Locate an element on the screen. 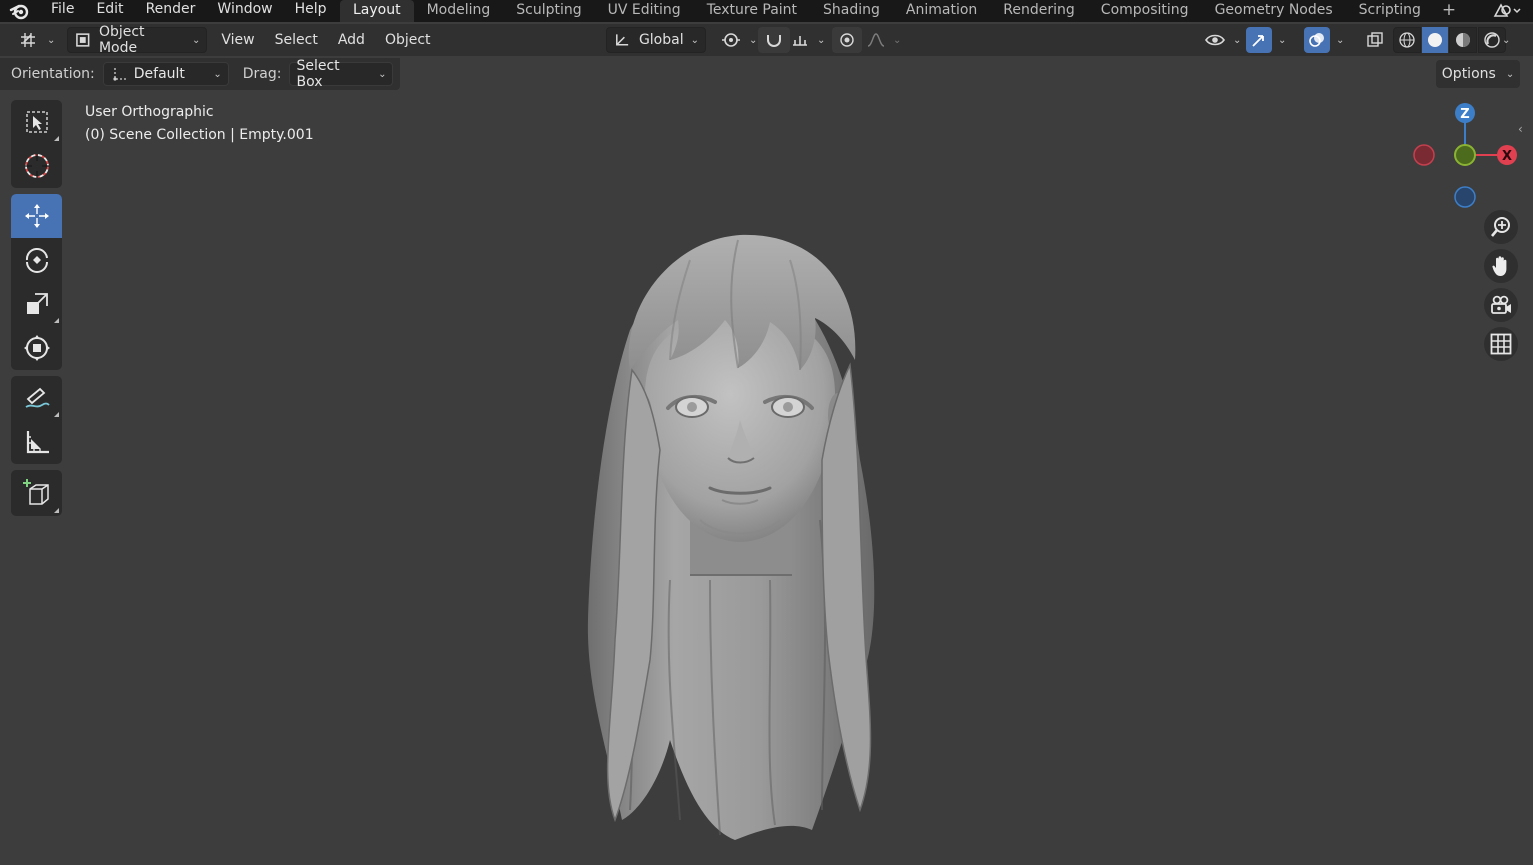  transform-orientation-dropdown: Global ⌄ is located at coordinates (656, 40).